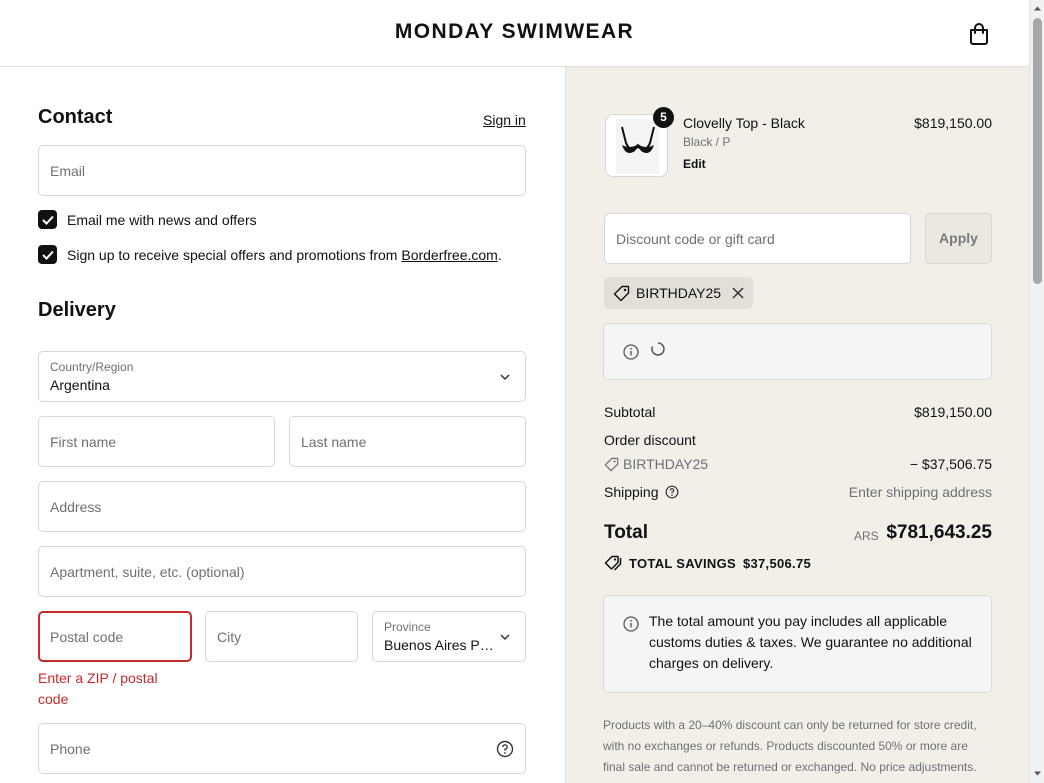  Describe the element at coordinates (282, 170) in the screenshot. I see `email-field: Email` at that location.